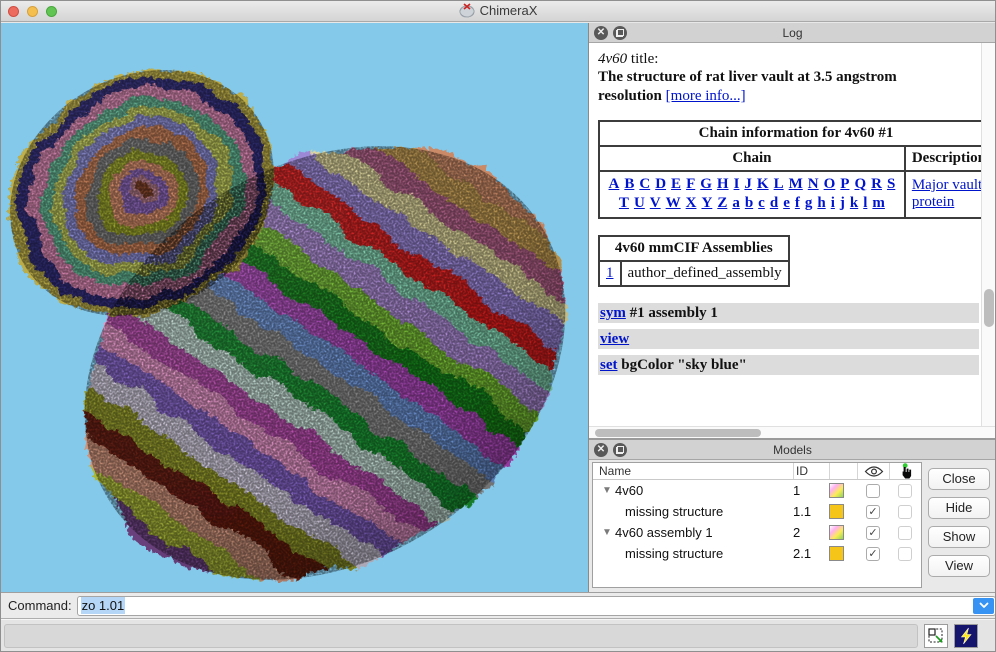 The image size is (996, 652). Describe the element at coordinates (614, 339) in the screenshot. I see `view-command-link: view` at that location.